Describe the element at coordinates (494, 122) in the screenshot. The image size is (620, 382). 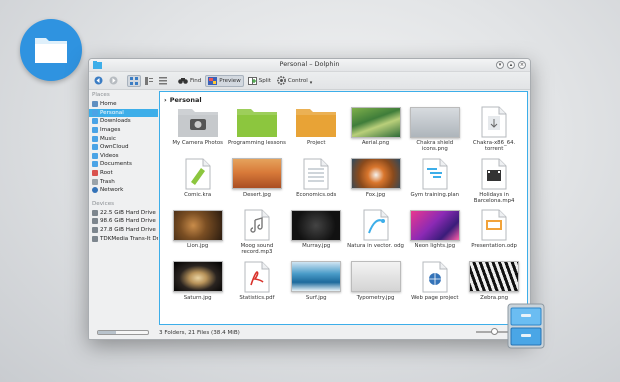
I see `torrent-file-icon` at that location.